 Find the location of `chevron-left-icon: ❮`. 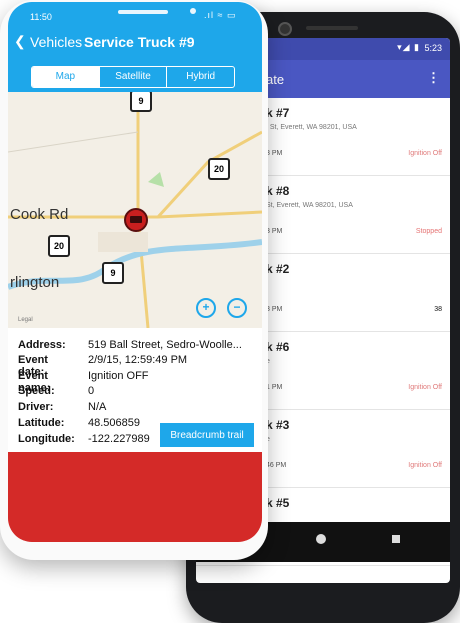

chevron-left-icon: ❮ is located at coordinates (20, 41).